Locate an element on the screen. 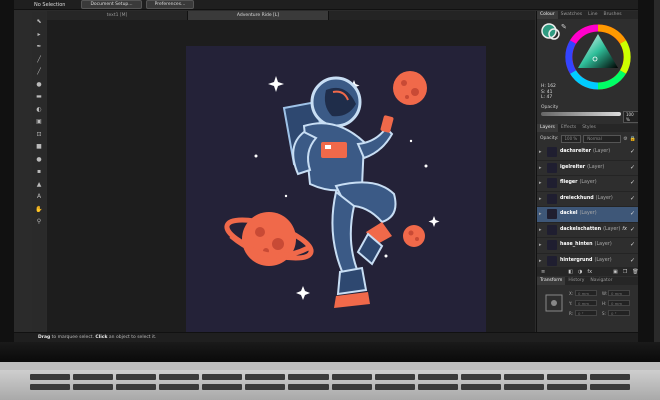 This screenshot has height=400, width=660. layers-panel-tabs: Layers Effects Styles is located at coordinates (587, 128).